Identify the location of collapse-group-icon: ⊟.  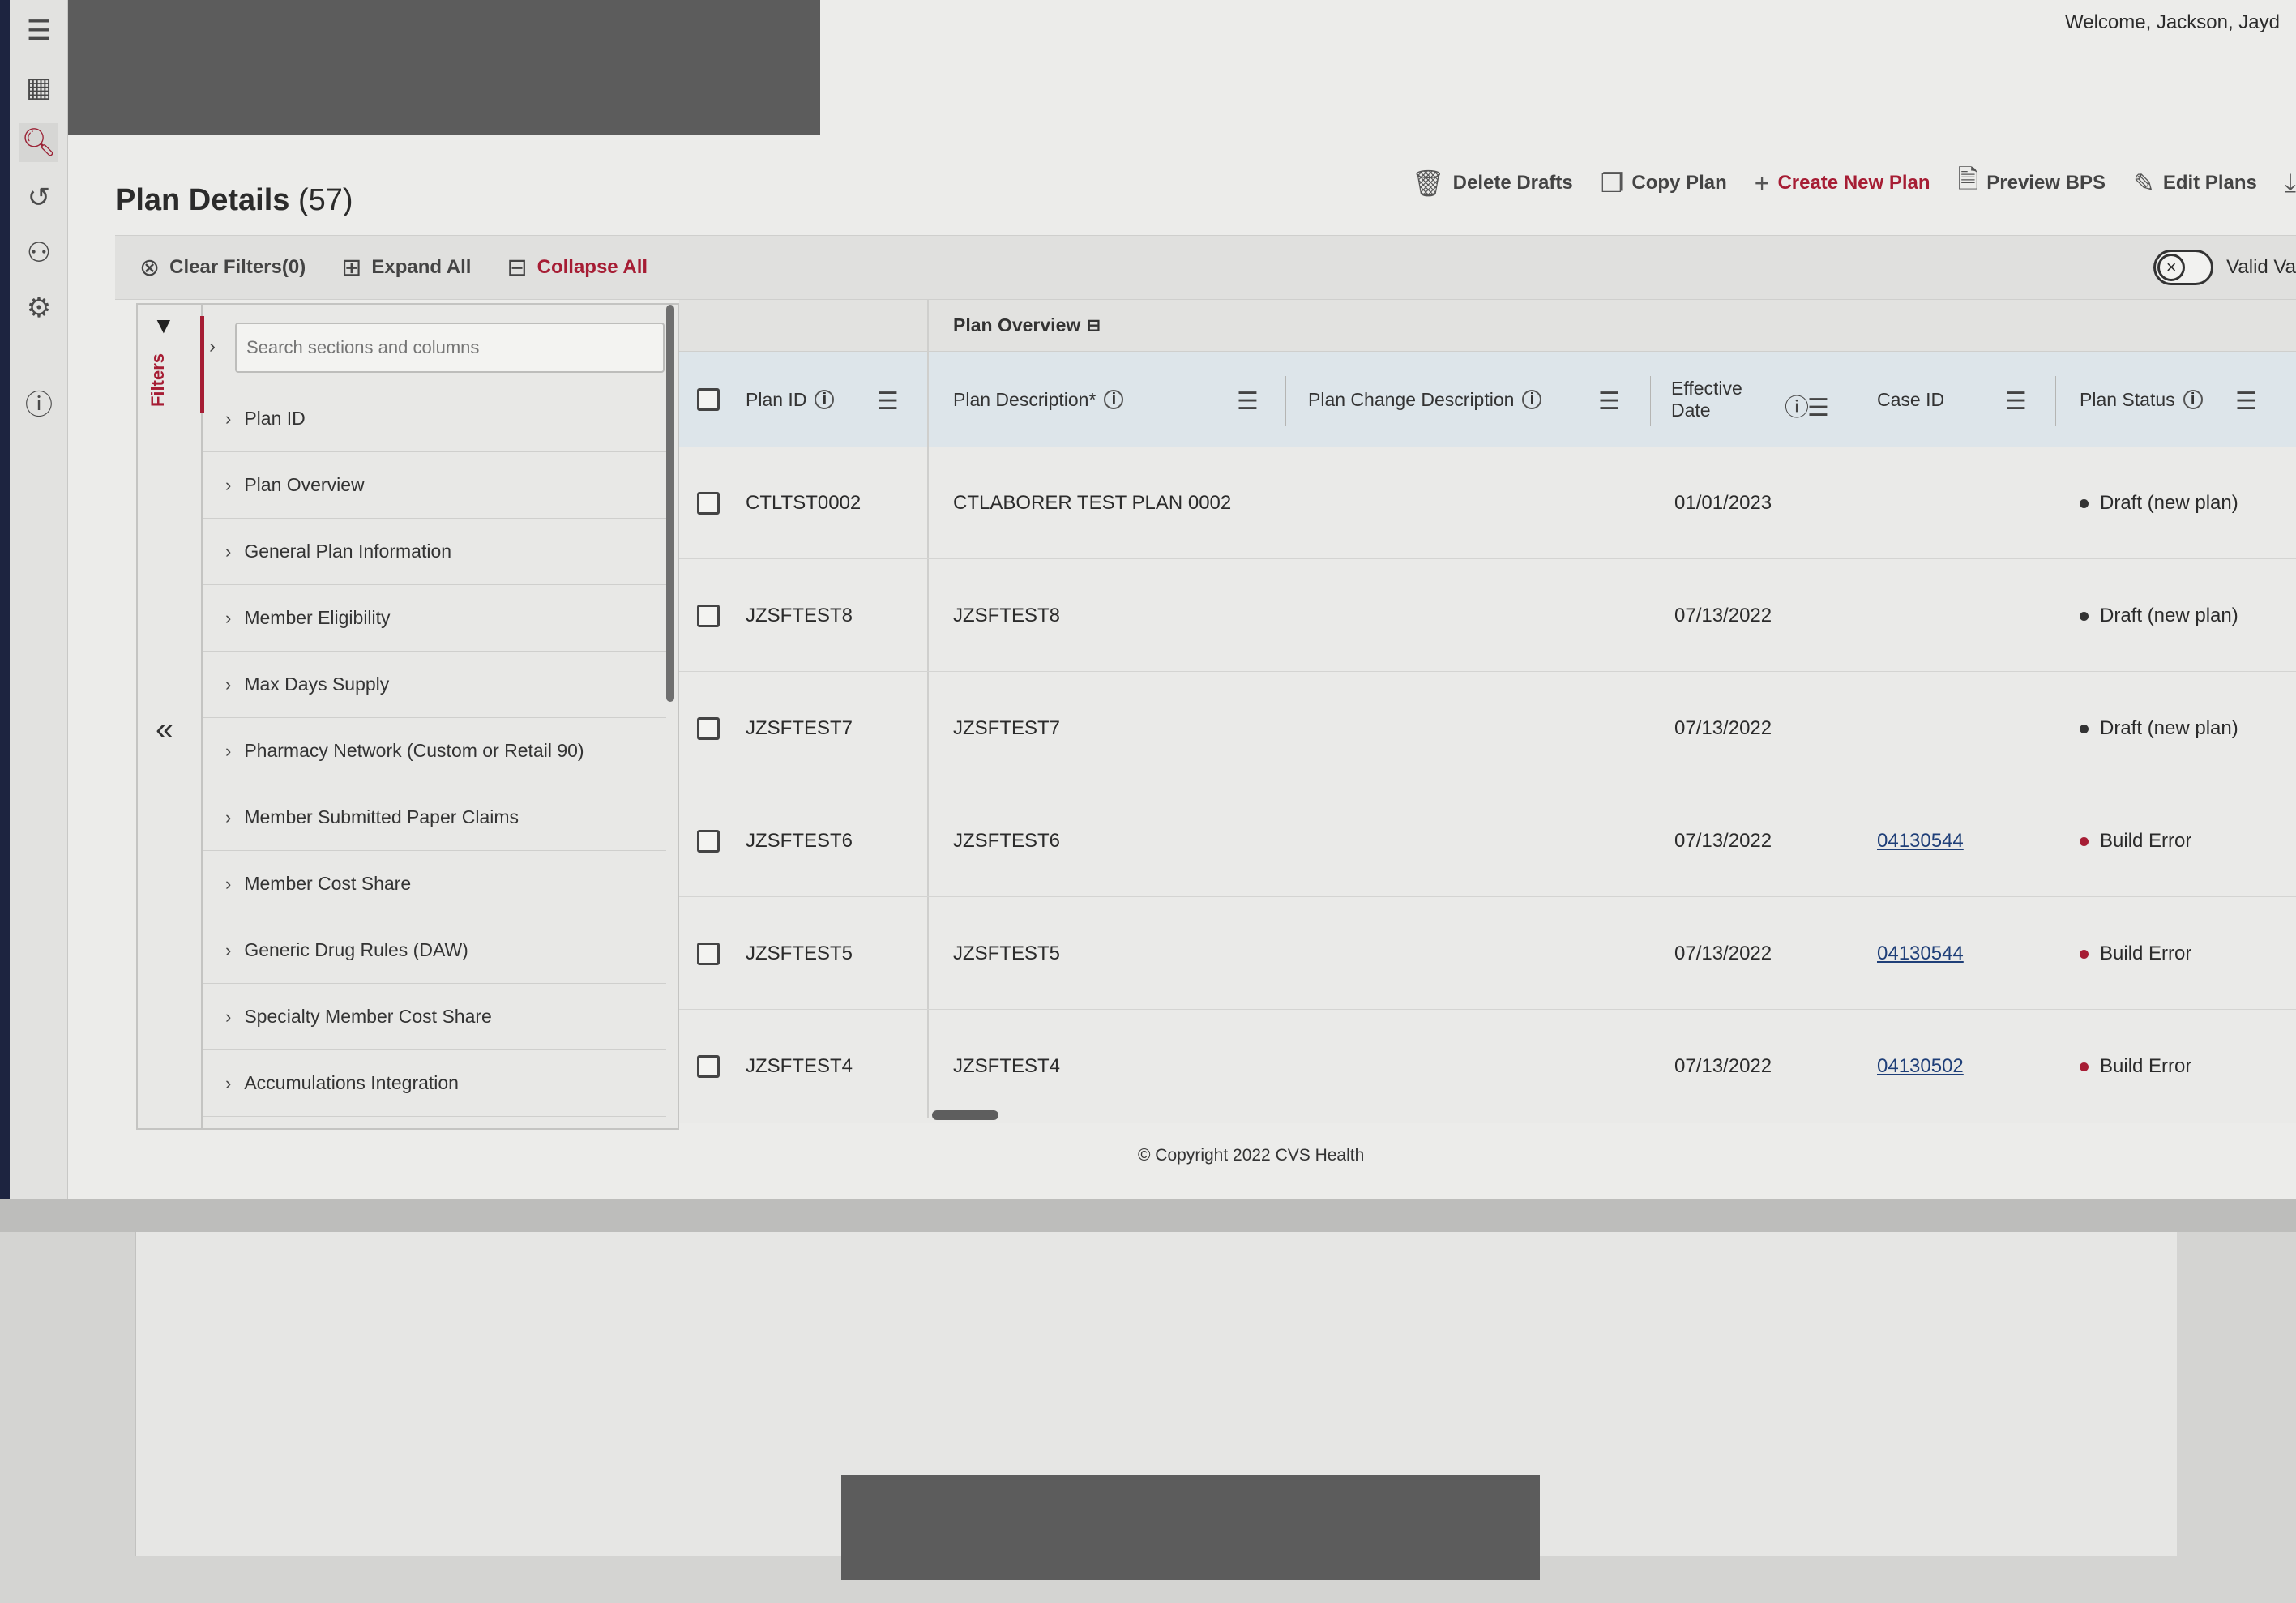
(1094, 325).